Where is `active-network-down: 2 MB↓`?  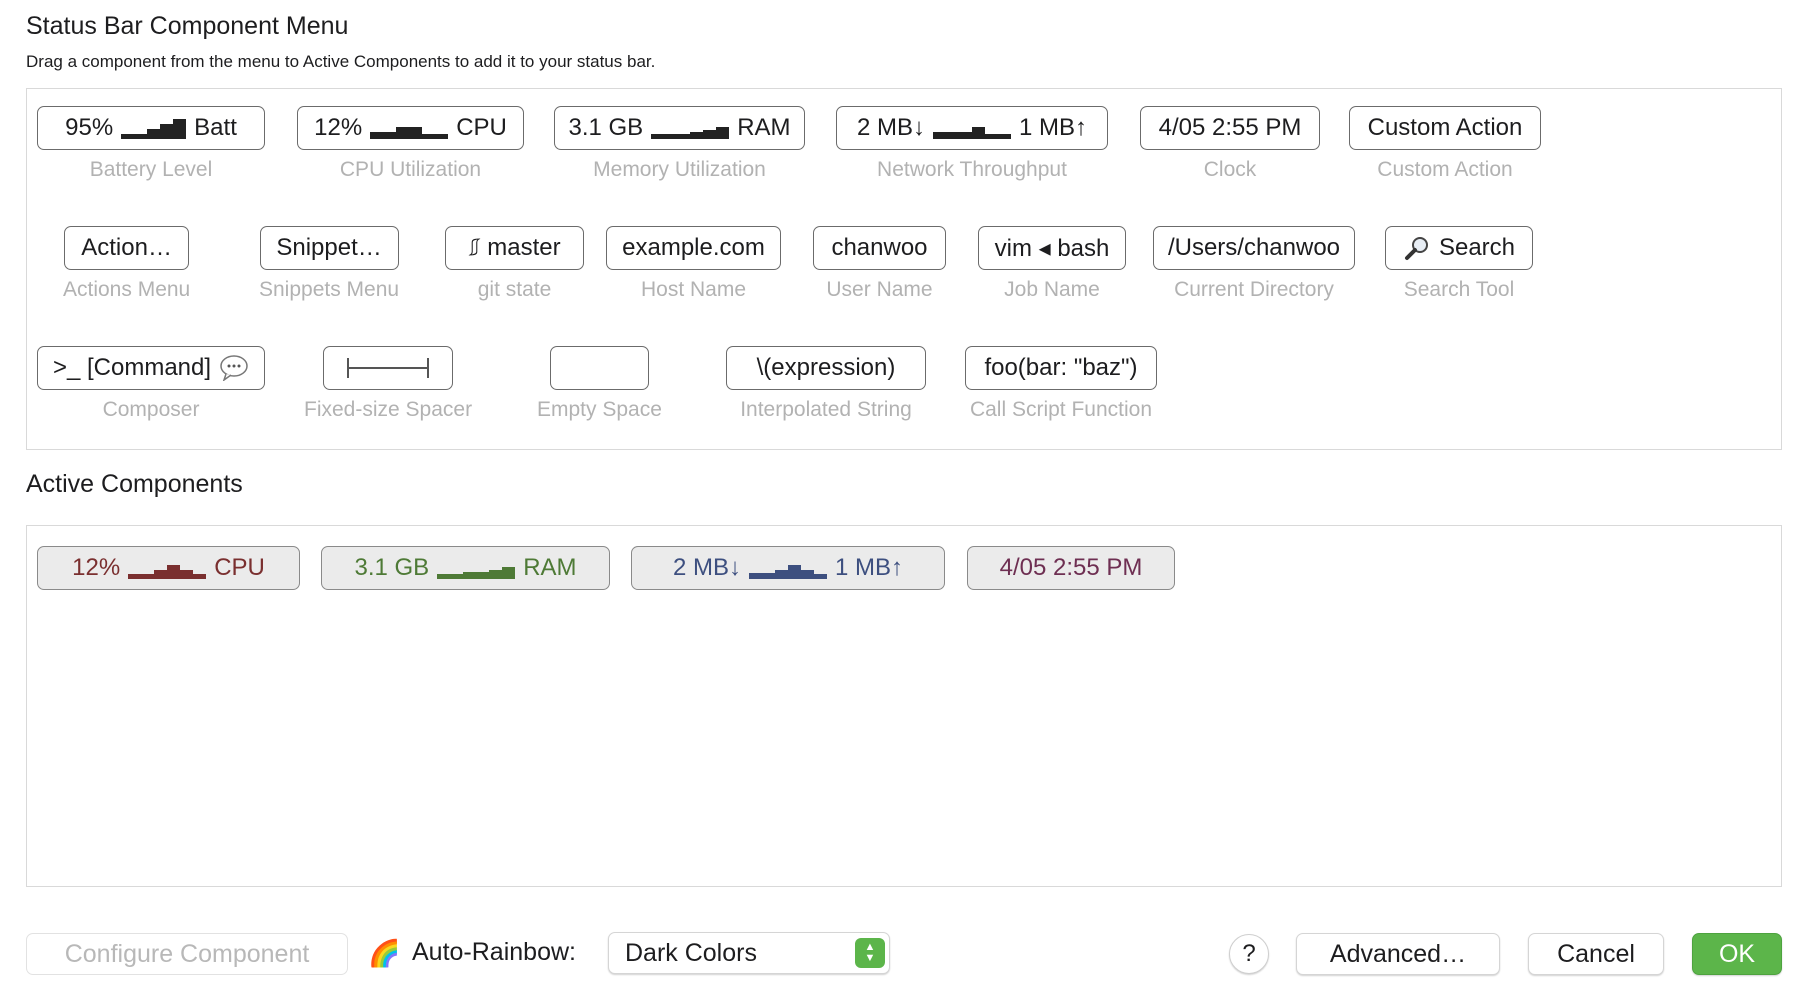
active-network-down: 2 MB↓ is located at coordinates (706, 567).